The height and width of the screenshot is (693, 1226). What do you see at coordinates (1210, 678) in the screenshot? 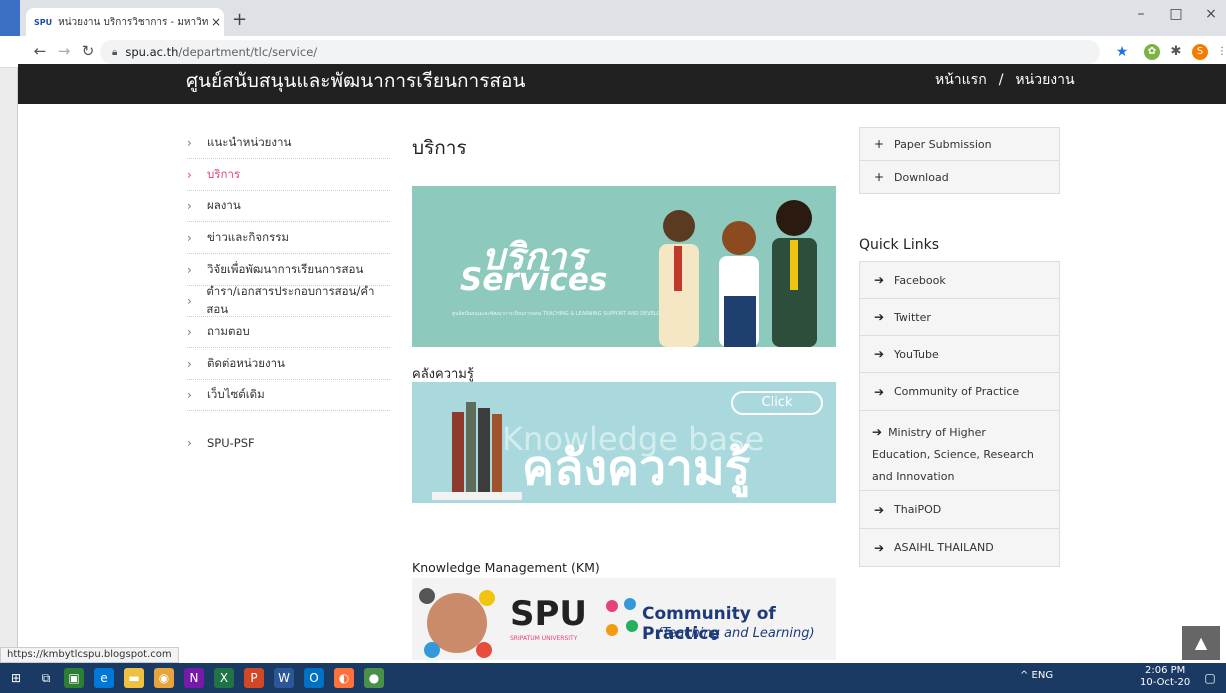
I see `notification-icon: ▢` at bounding box center [1210, 678].